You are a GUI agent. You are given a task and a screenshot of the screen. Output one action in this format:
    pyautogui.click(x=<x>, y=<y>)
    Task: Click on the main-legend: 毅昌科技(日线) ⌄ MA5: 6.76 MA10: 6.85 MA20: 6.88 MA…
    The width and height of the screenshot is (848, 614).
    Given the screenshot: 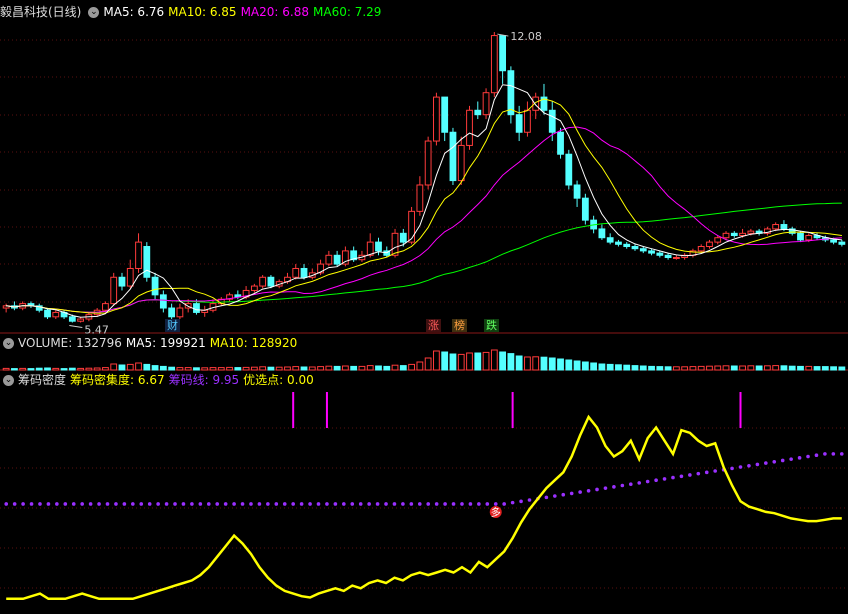 What is the action you would take?
    pyautogui.click(x=192, y=12)
    